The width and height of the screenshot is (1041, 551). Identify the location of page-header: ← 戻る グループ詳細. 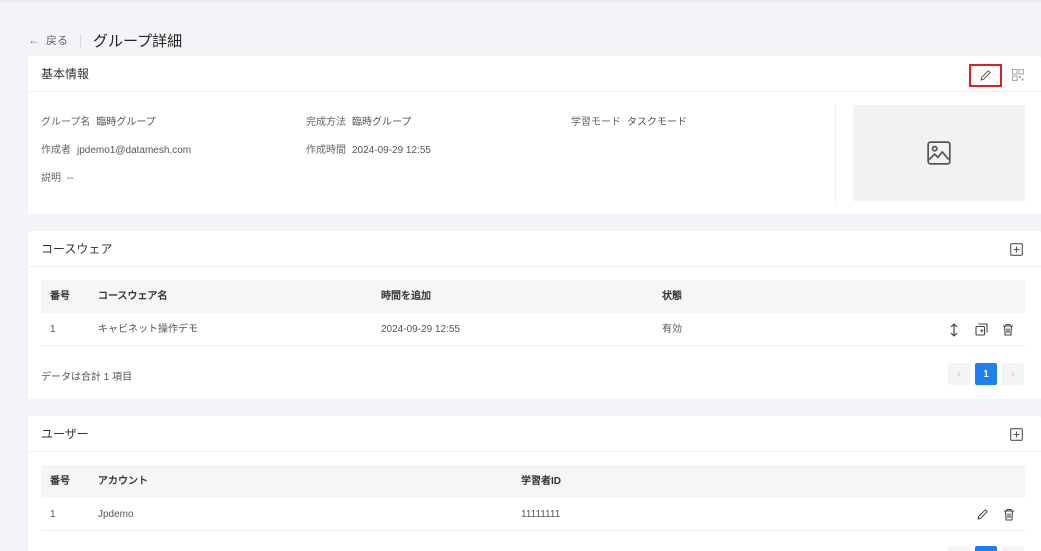
(105, 40).